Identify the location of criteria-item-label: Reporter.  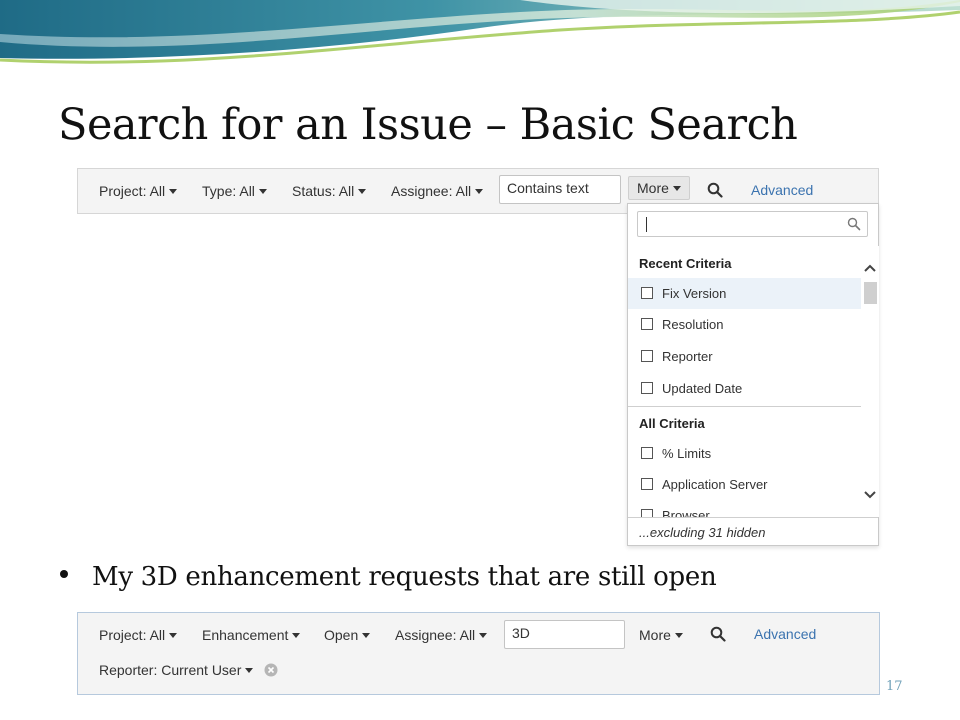
(687, 356).